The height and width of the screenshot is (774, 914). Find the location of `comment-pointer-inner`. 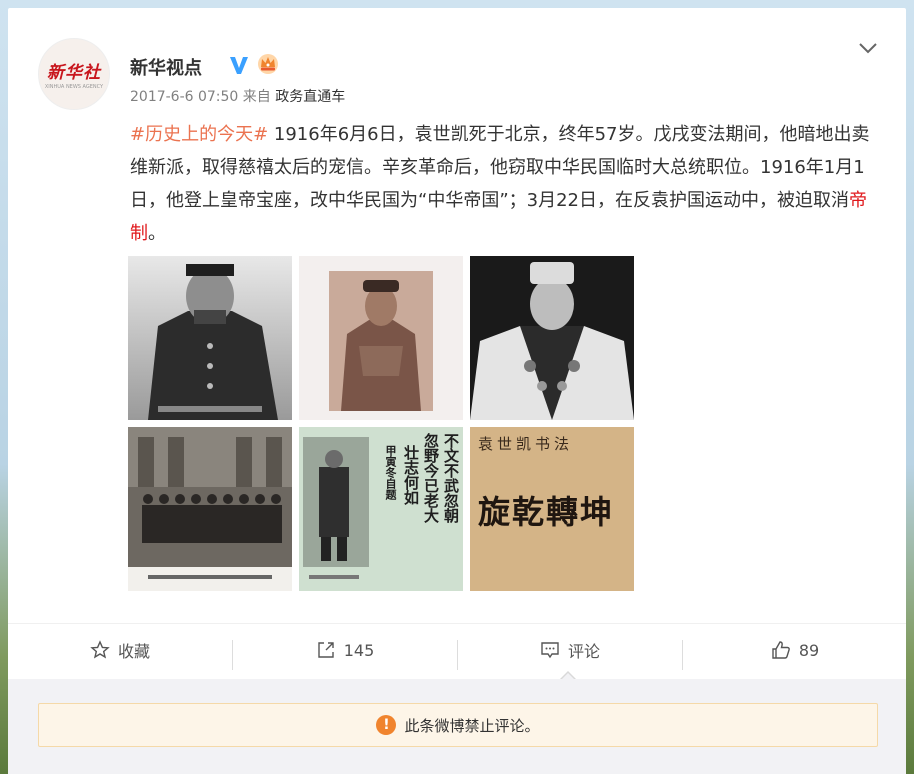

comment-pointer-inner is located at coordinates (568, 676).